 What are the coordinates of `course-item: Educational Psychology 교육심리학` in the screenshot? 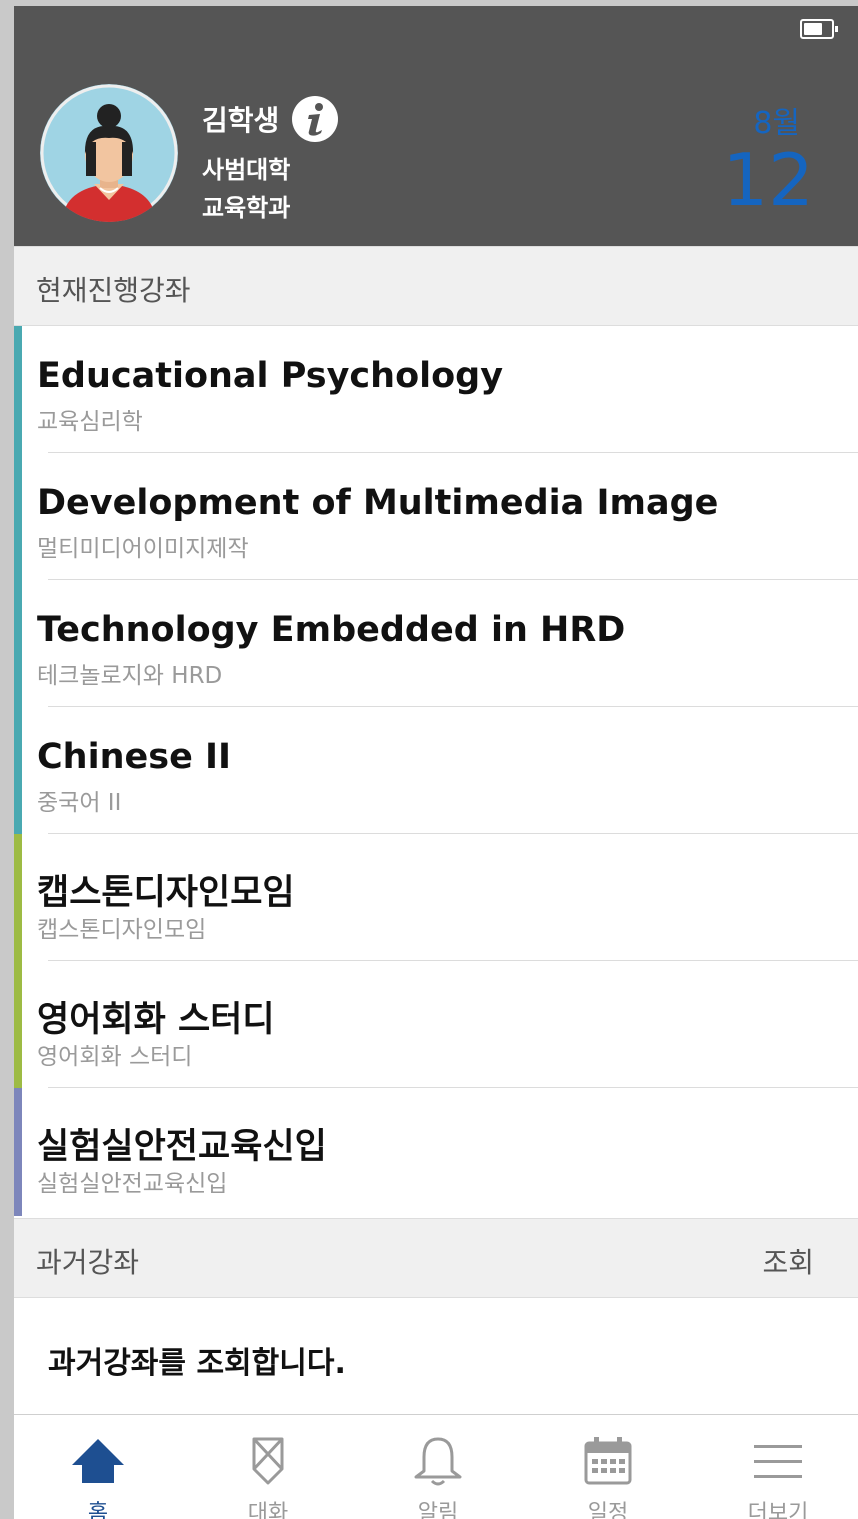 It's located at (436, 390).